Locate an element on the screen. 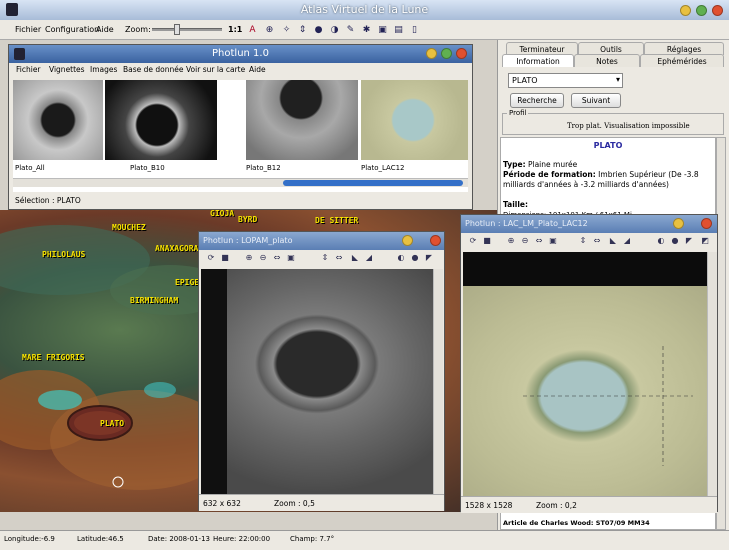 The image size is (729, 550). zoom-slider is located at coordinates (187, 29).